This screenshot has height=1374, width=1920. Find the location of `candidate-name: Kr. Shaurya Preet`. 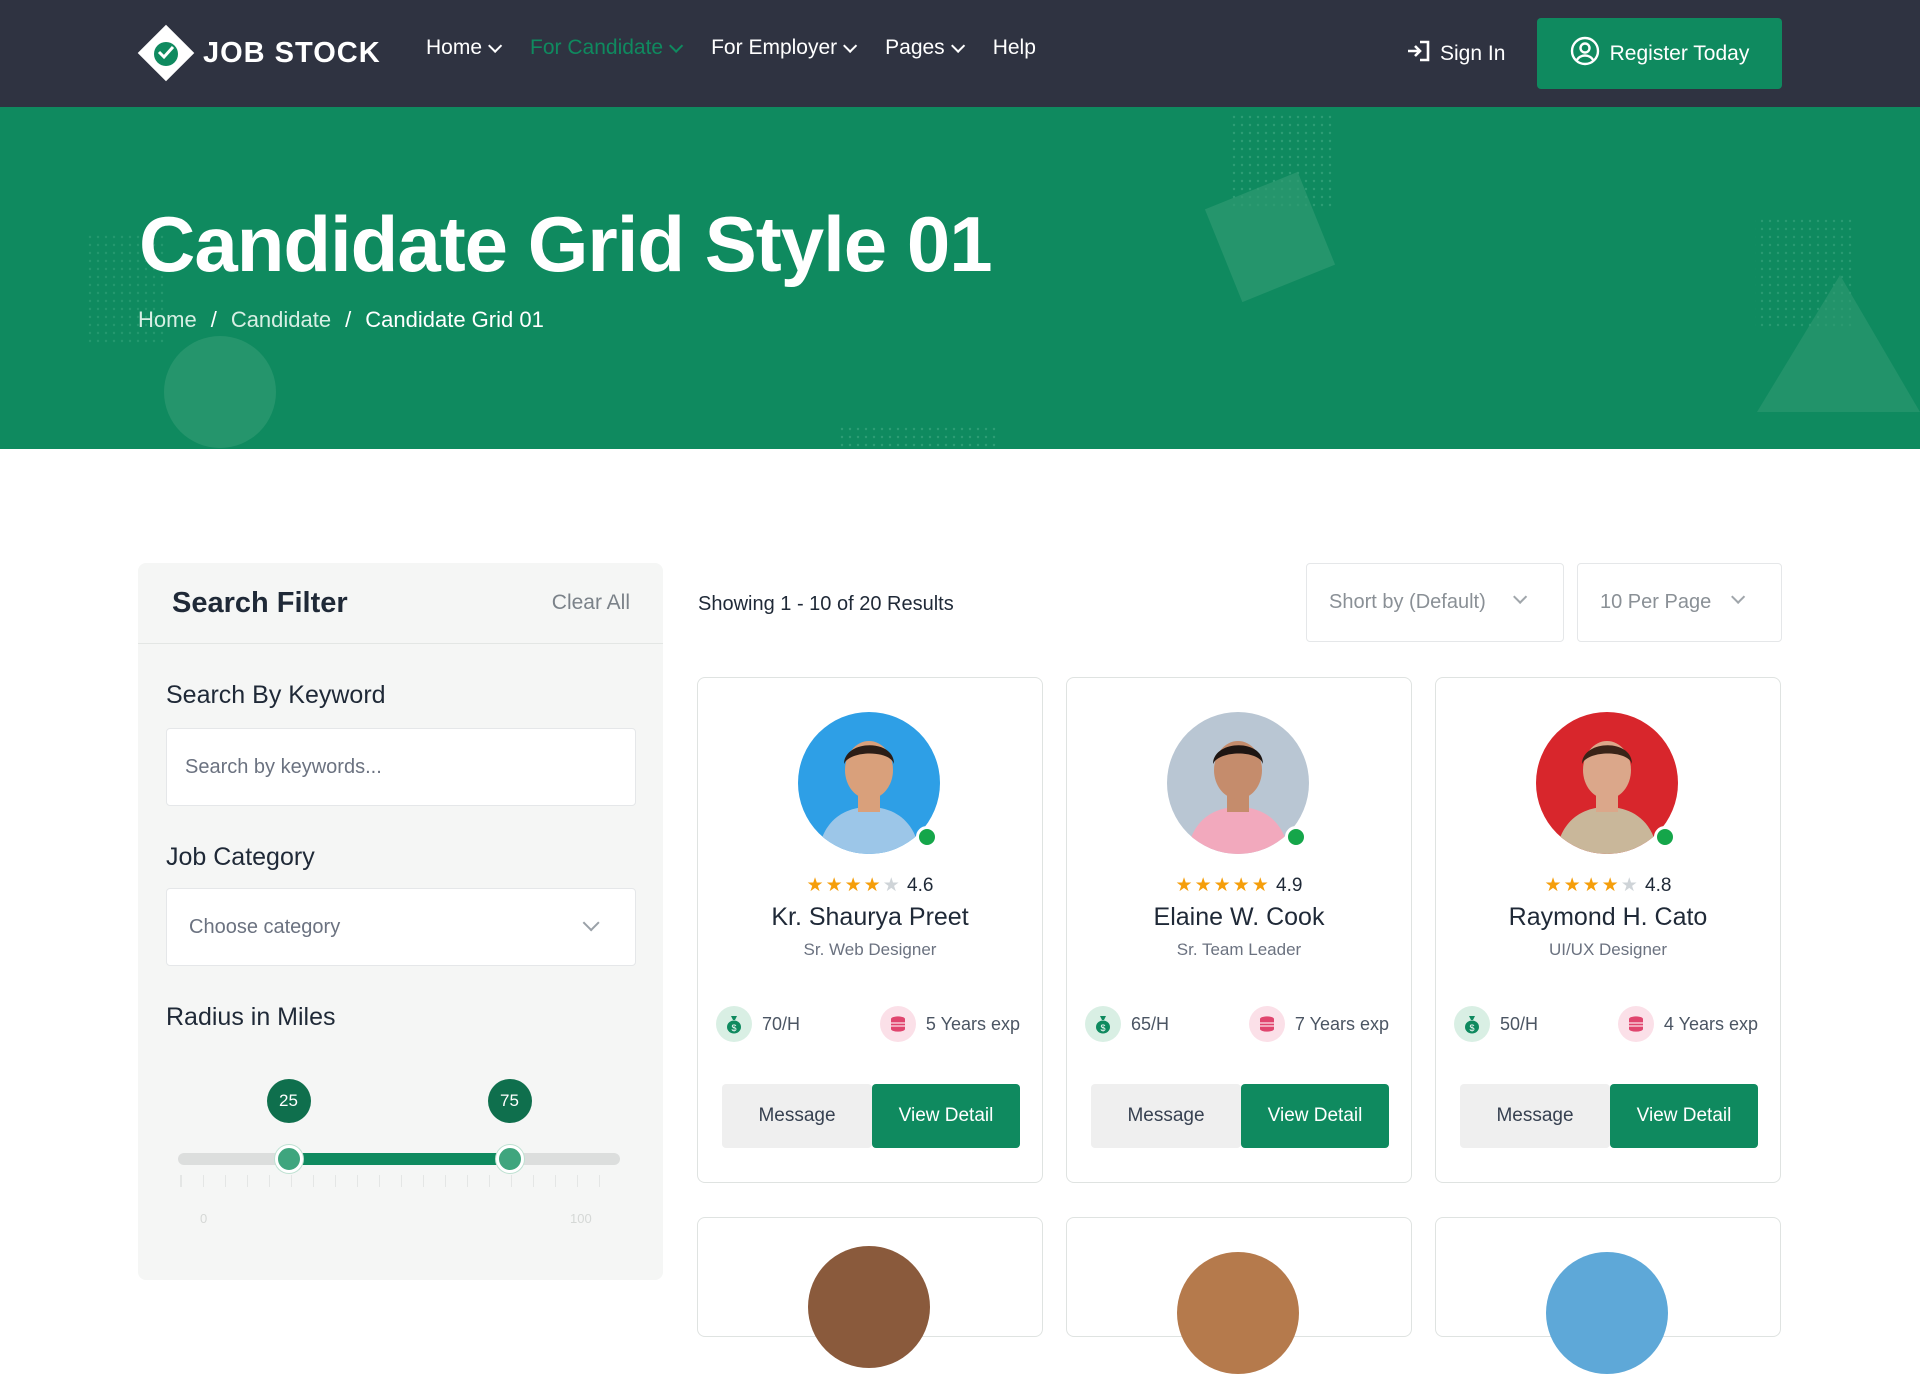

candidate-name: Kr. Shaurya Preet is located at coordinates (870, 917).